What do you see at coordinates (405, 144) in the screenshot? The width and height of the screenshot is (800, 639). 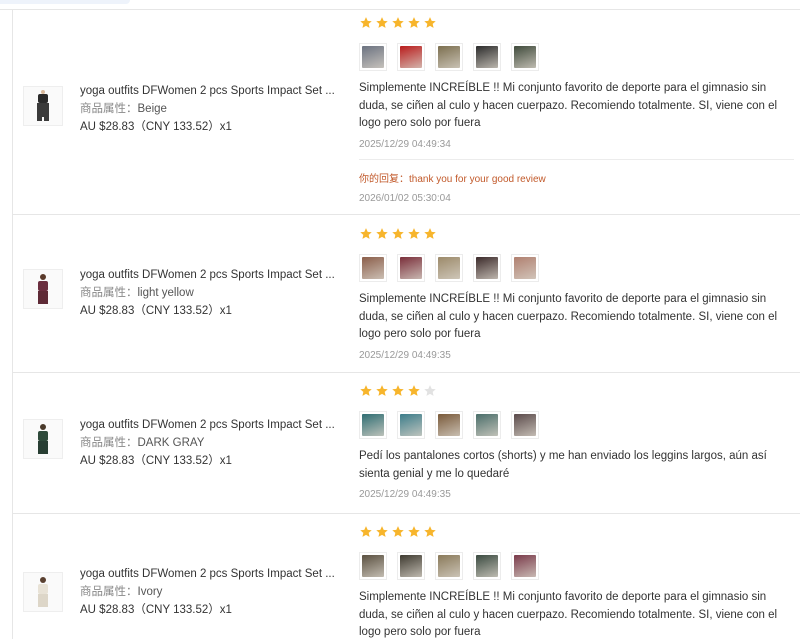 I see `review-timestamp: 2025/12/29 04:49:34` at bounding box center [405, 144].